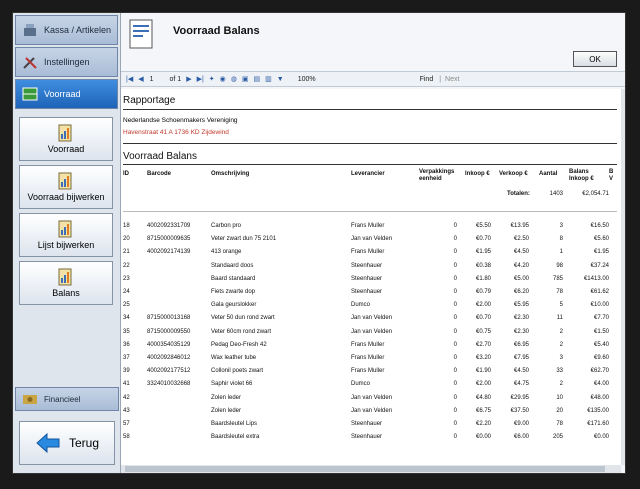 This screenshot has height=489, width=640. Describe the element at coordinates (140, 79) in the screenshot. I see `prev-page-icon: ◀` at that location.